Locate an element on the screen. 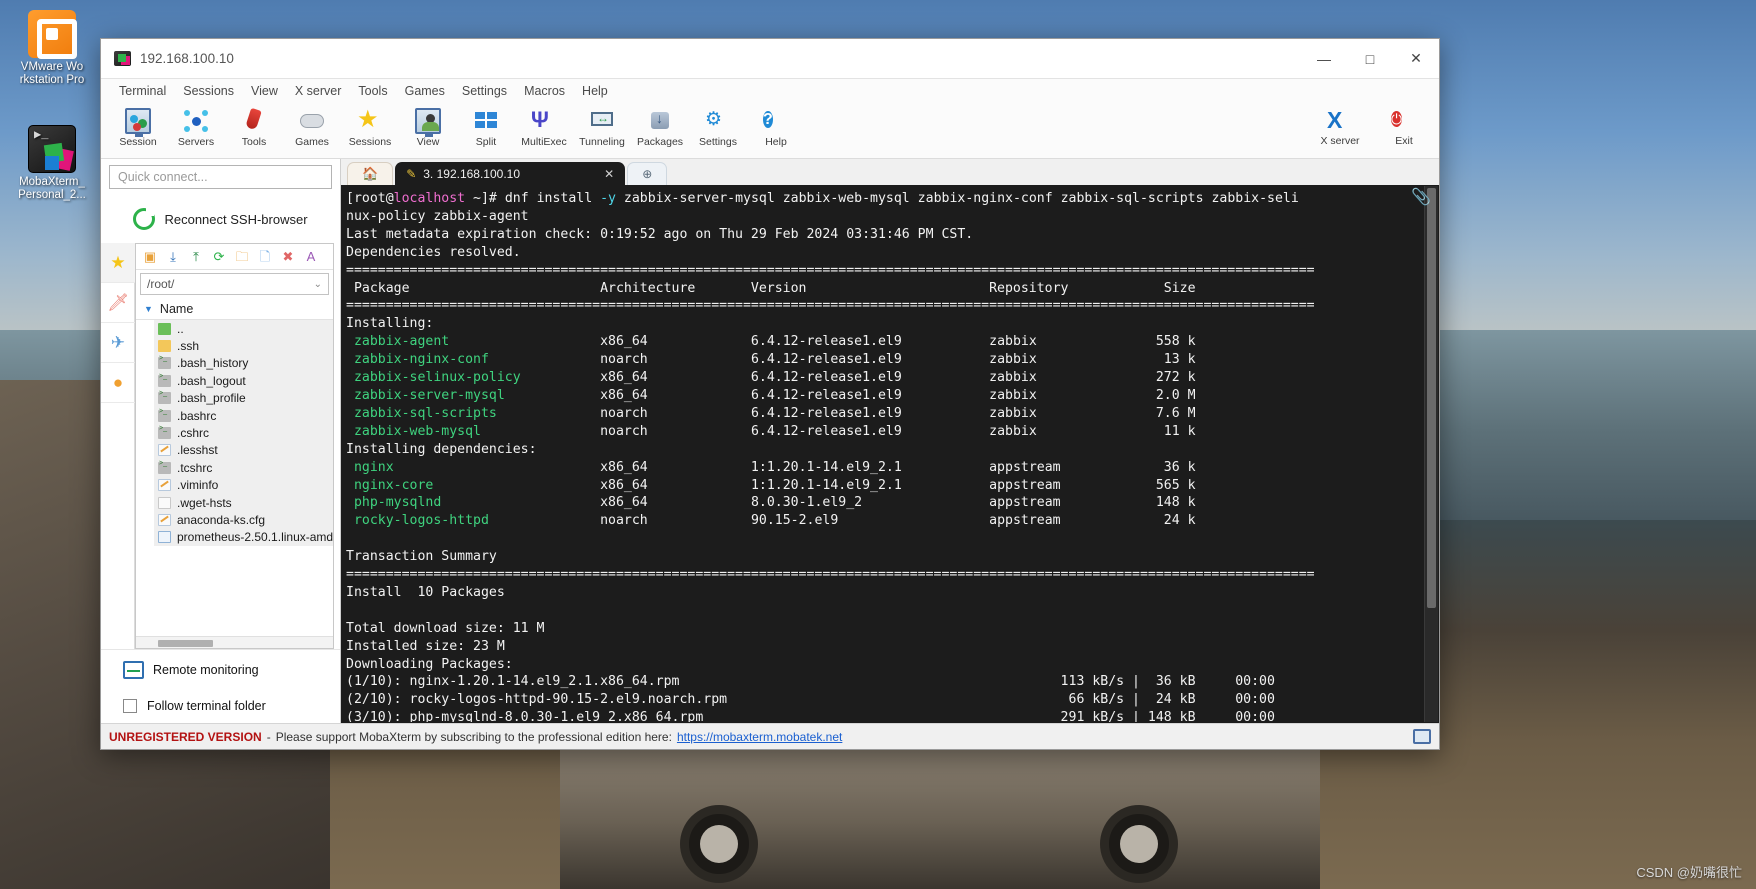 This screenshot has height=889, width=1756. delete-icon: ✖ is located at coordinates (288, 257).